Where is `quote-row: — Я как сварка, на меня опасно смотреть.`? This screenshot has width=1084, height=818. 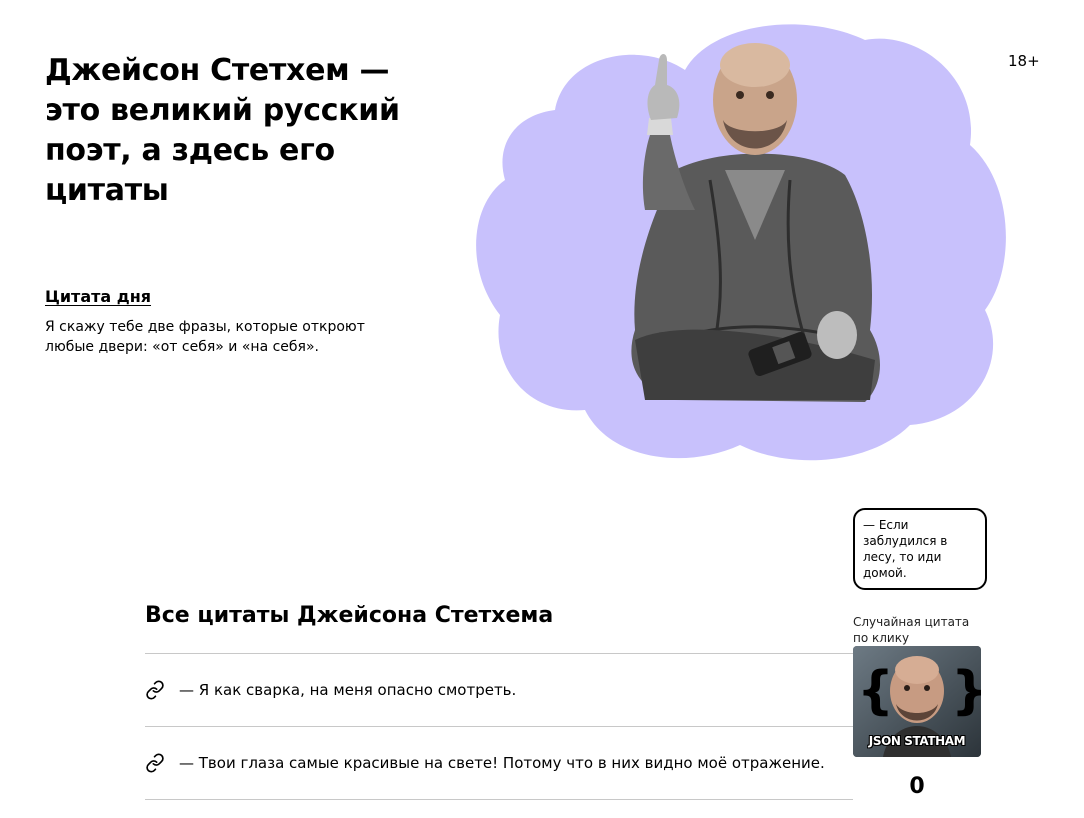 quote-row: — Я как сварка, на меня опасно смотреть. is located at coordinates (499, 690).